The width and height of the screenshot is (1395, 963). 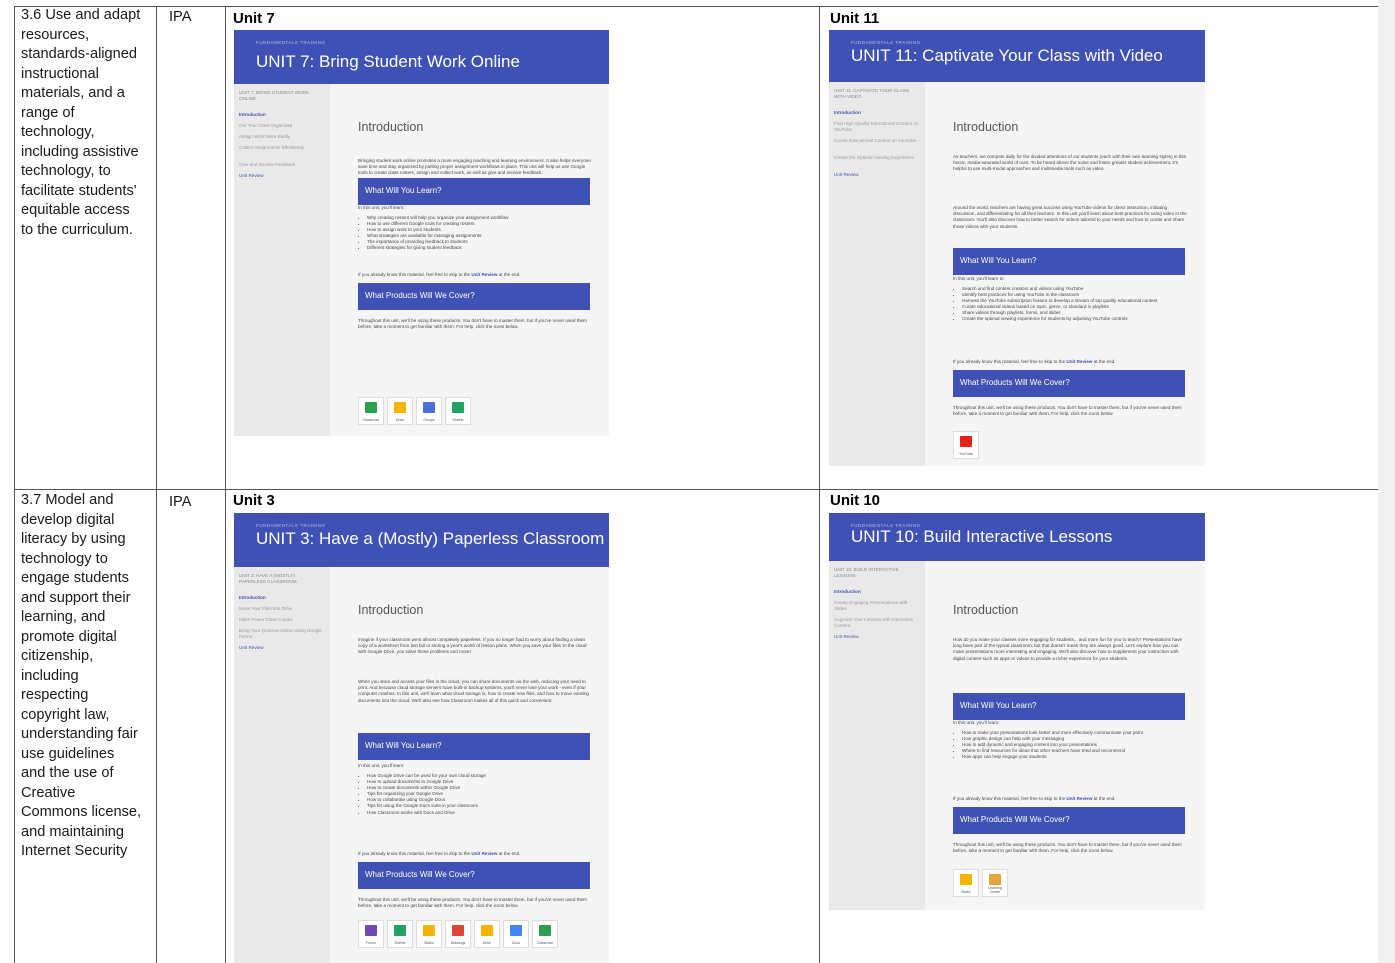 I want to click on product-icon-tile: YouTube, so click(x=966, y=445).